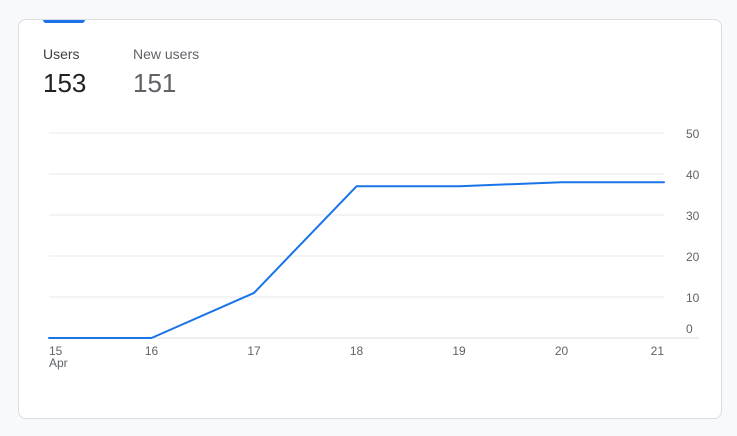  I want to click on x-tick-label-17: 17, so click(254, 351).